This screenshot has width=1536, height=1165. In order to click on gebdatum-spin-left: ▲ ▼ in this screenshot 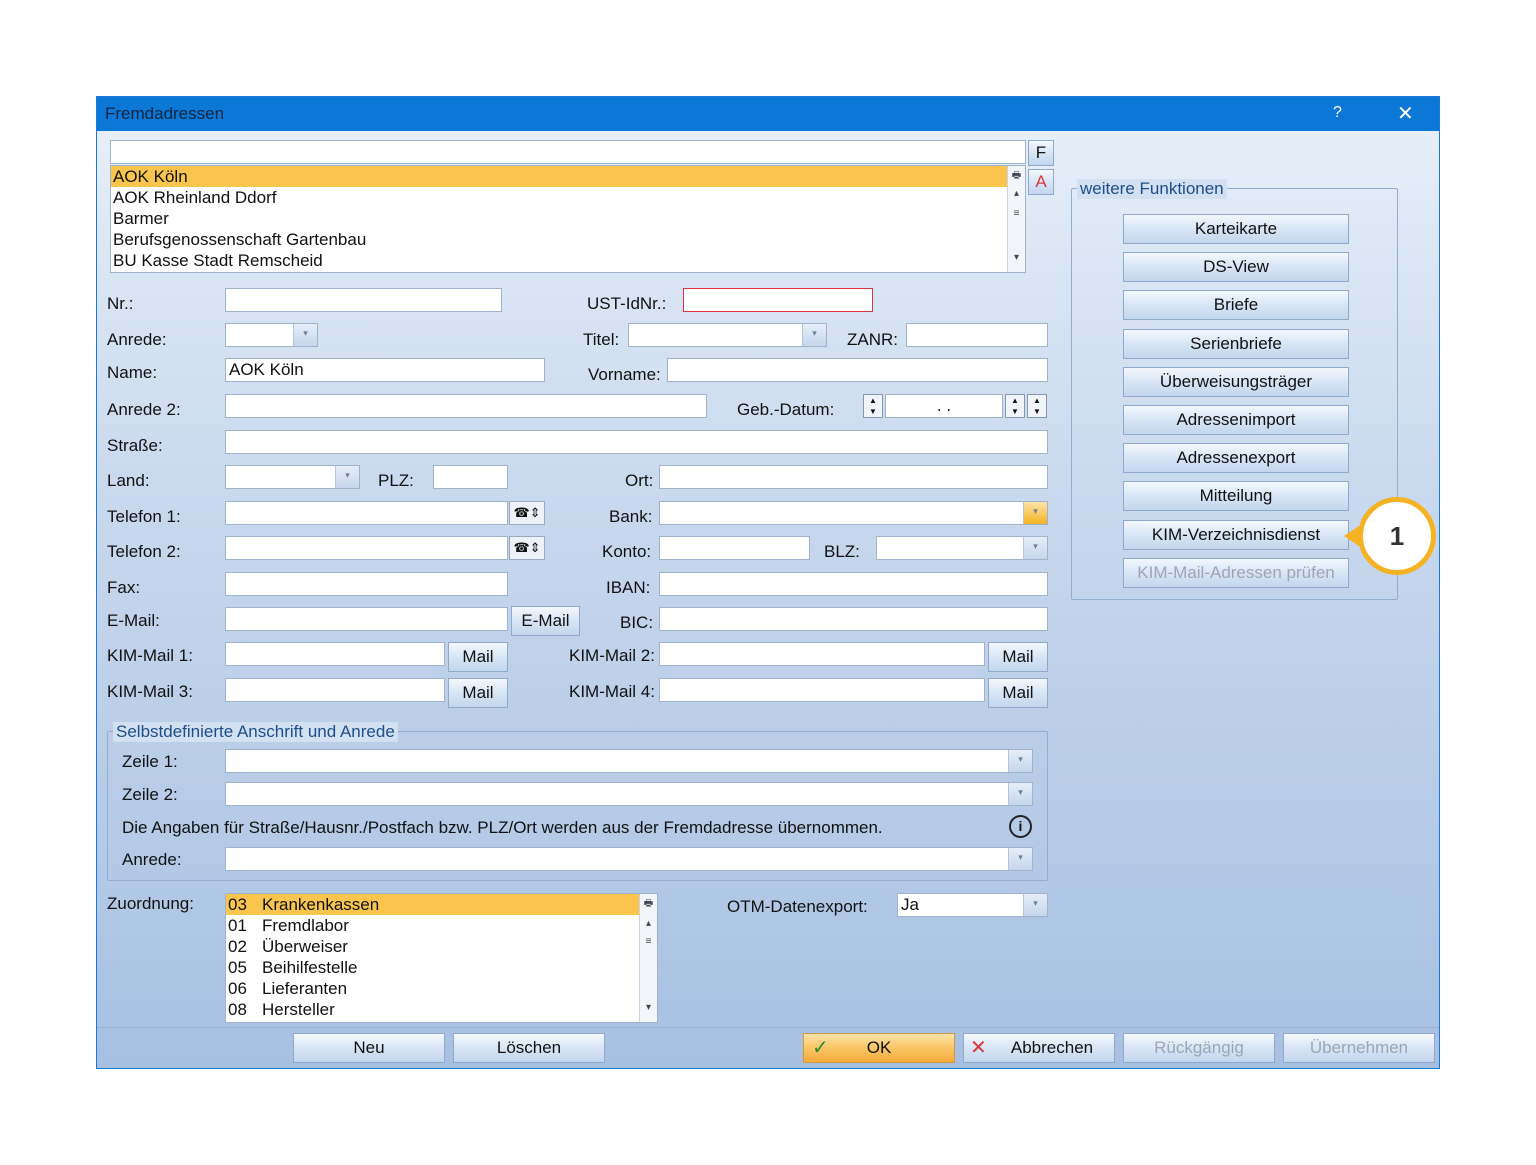, I will do `click(873, 406)`.